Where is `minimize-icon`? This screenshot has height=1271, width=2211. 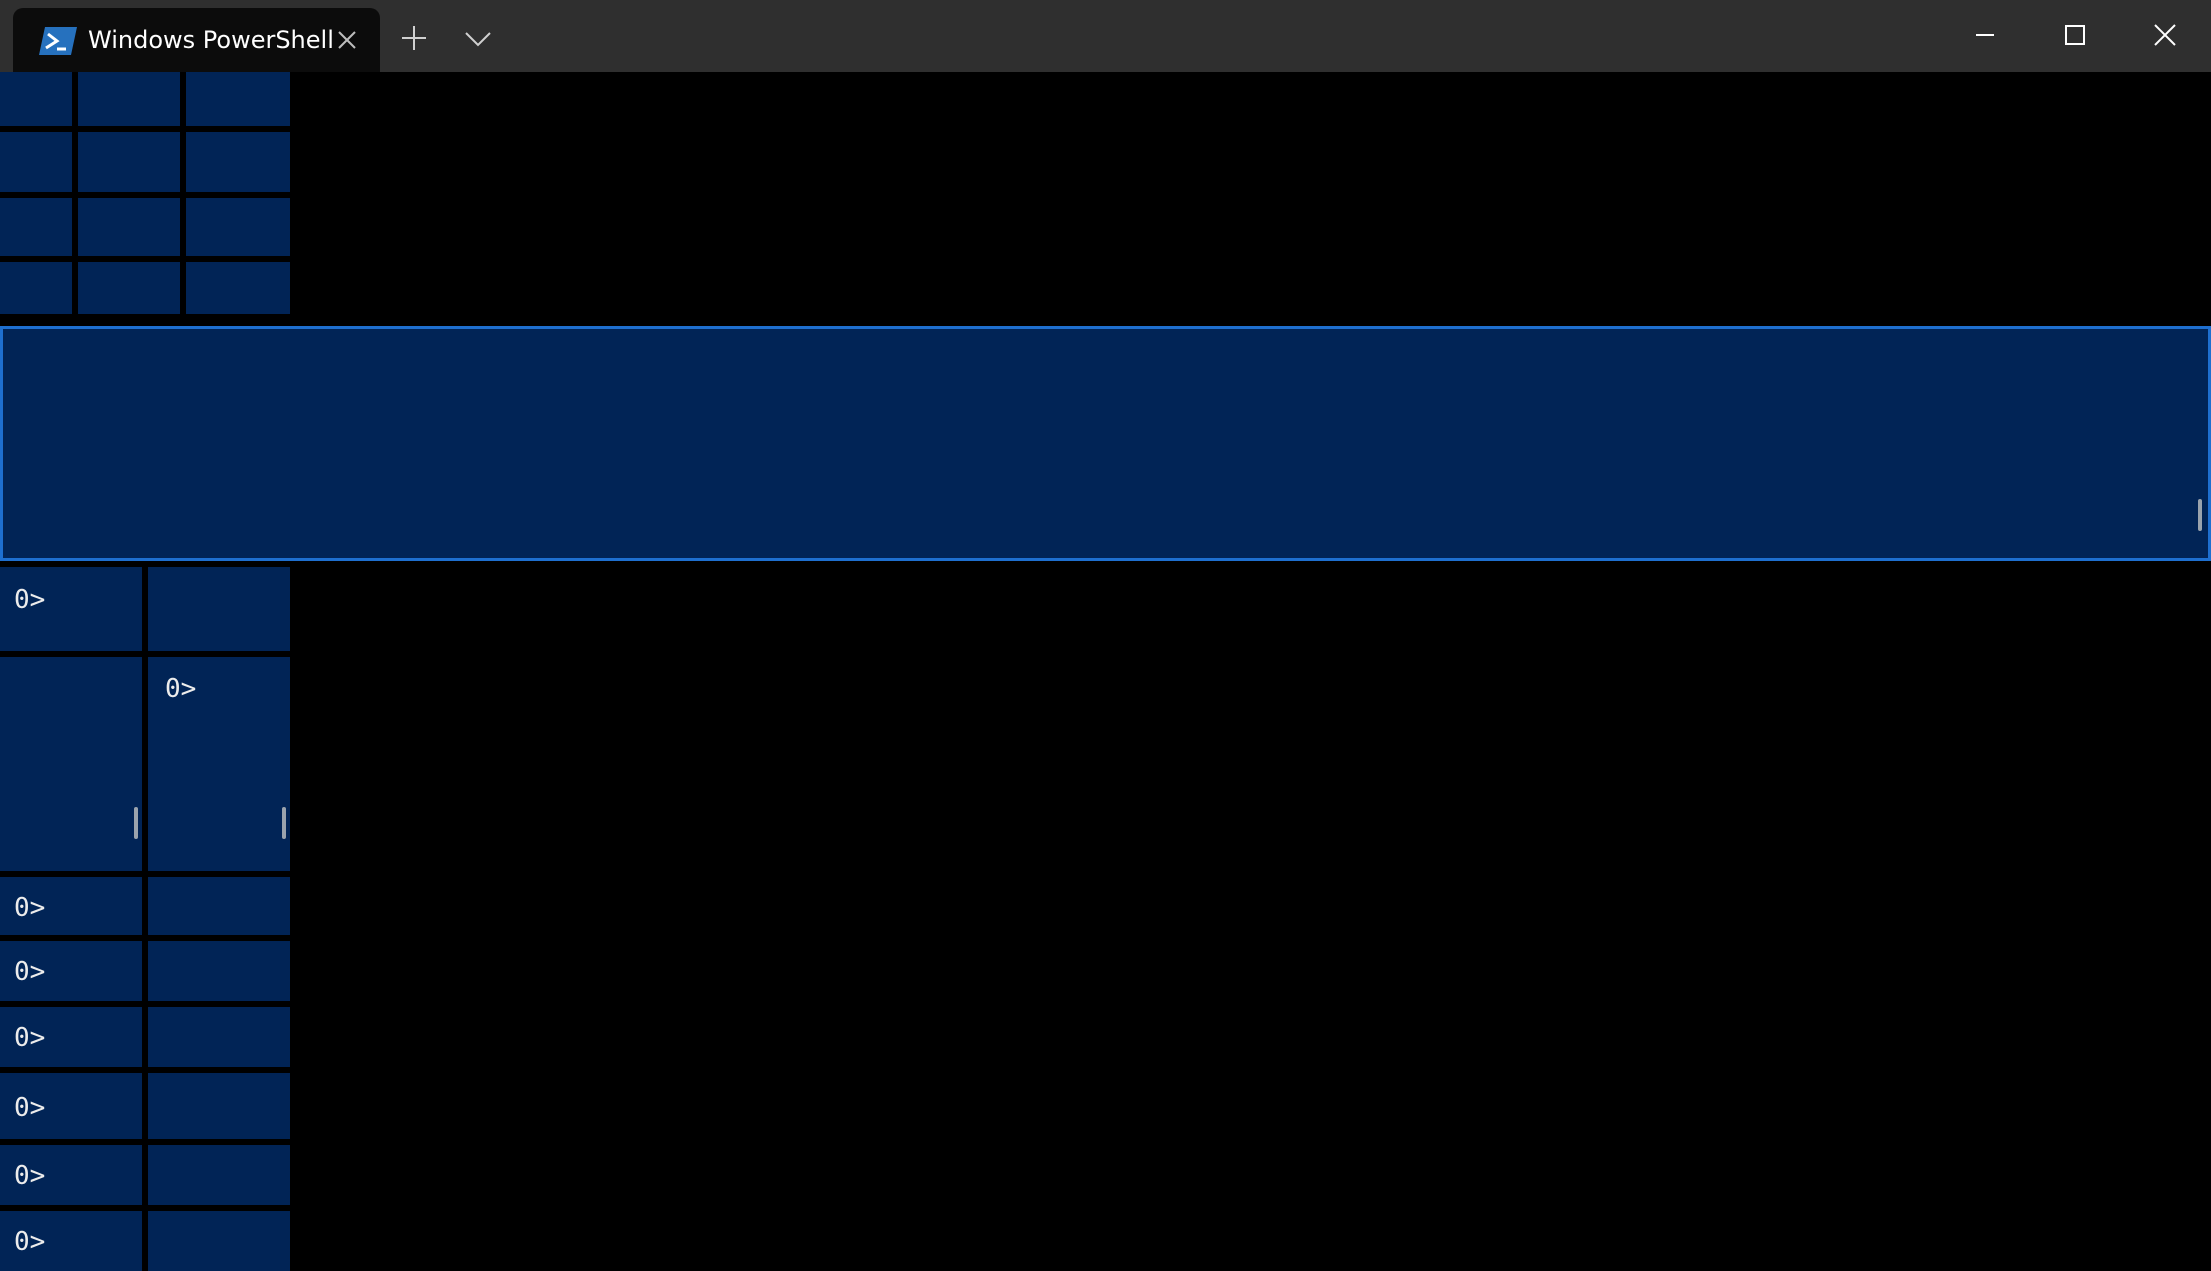 minimize-icon is located at coordinates (1985, 35).